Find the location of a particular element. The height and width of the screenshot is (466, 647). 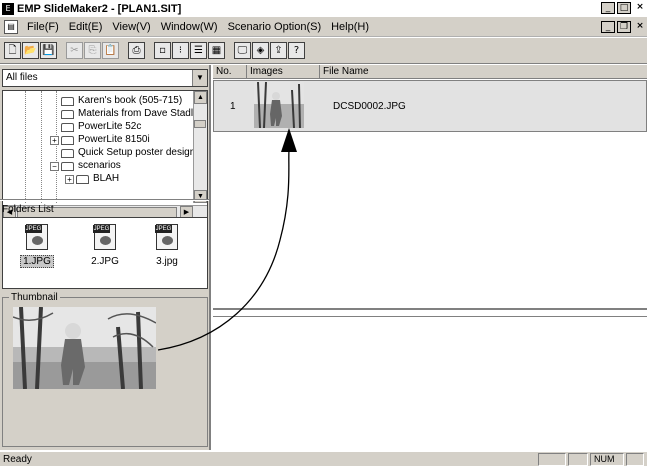

row-image-cell is located at coordinates (284, 105).